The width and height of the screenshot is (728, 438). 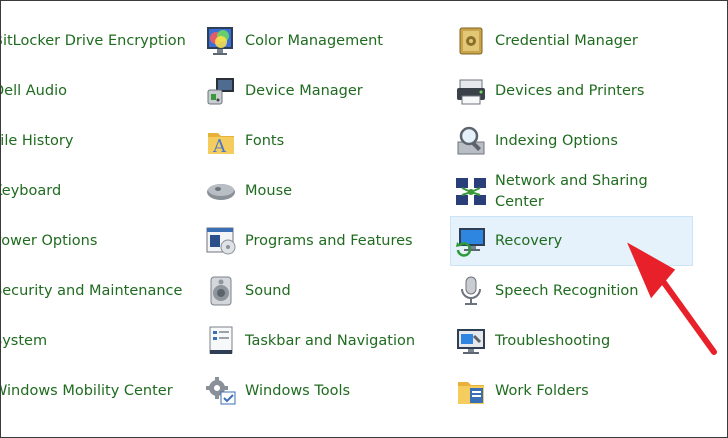 I want to click on item-label: Sound, so click(x=268, y=290).